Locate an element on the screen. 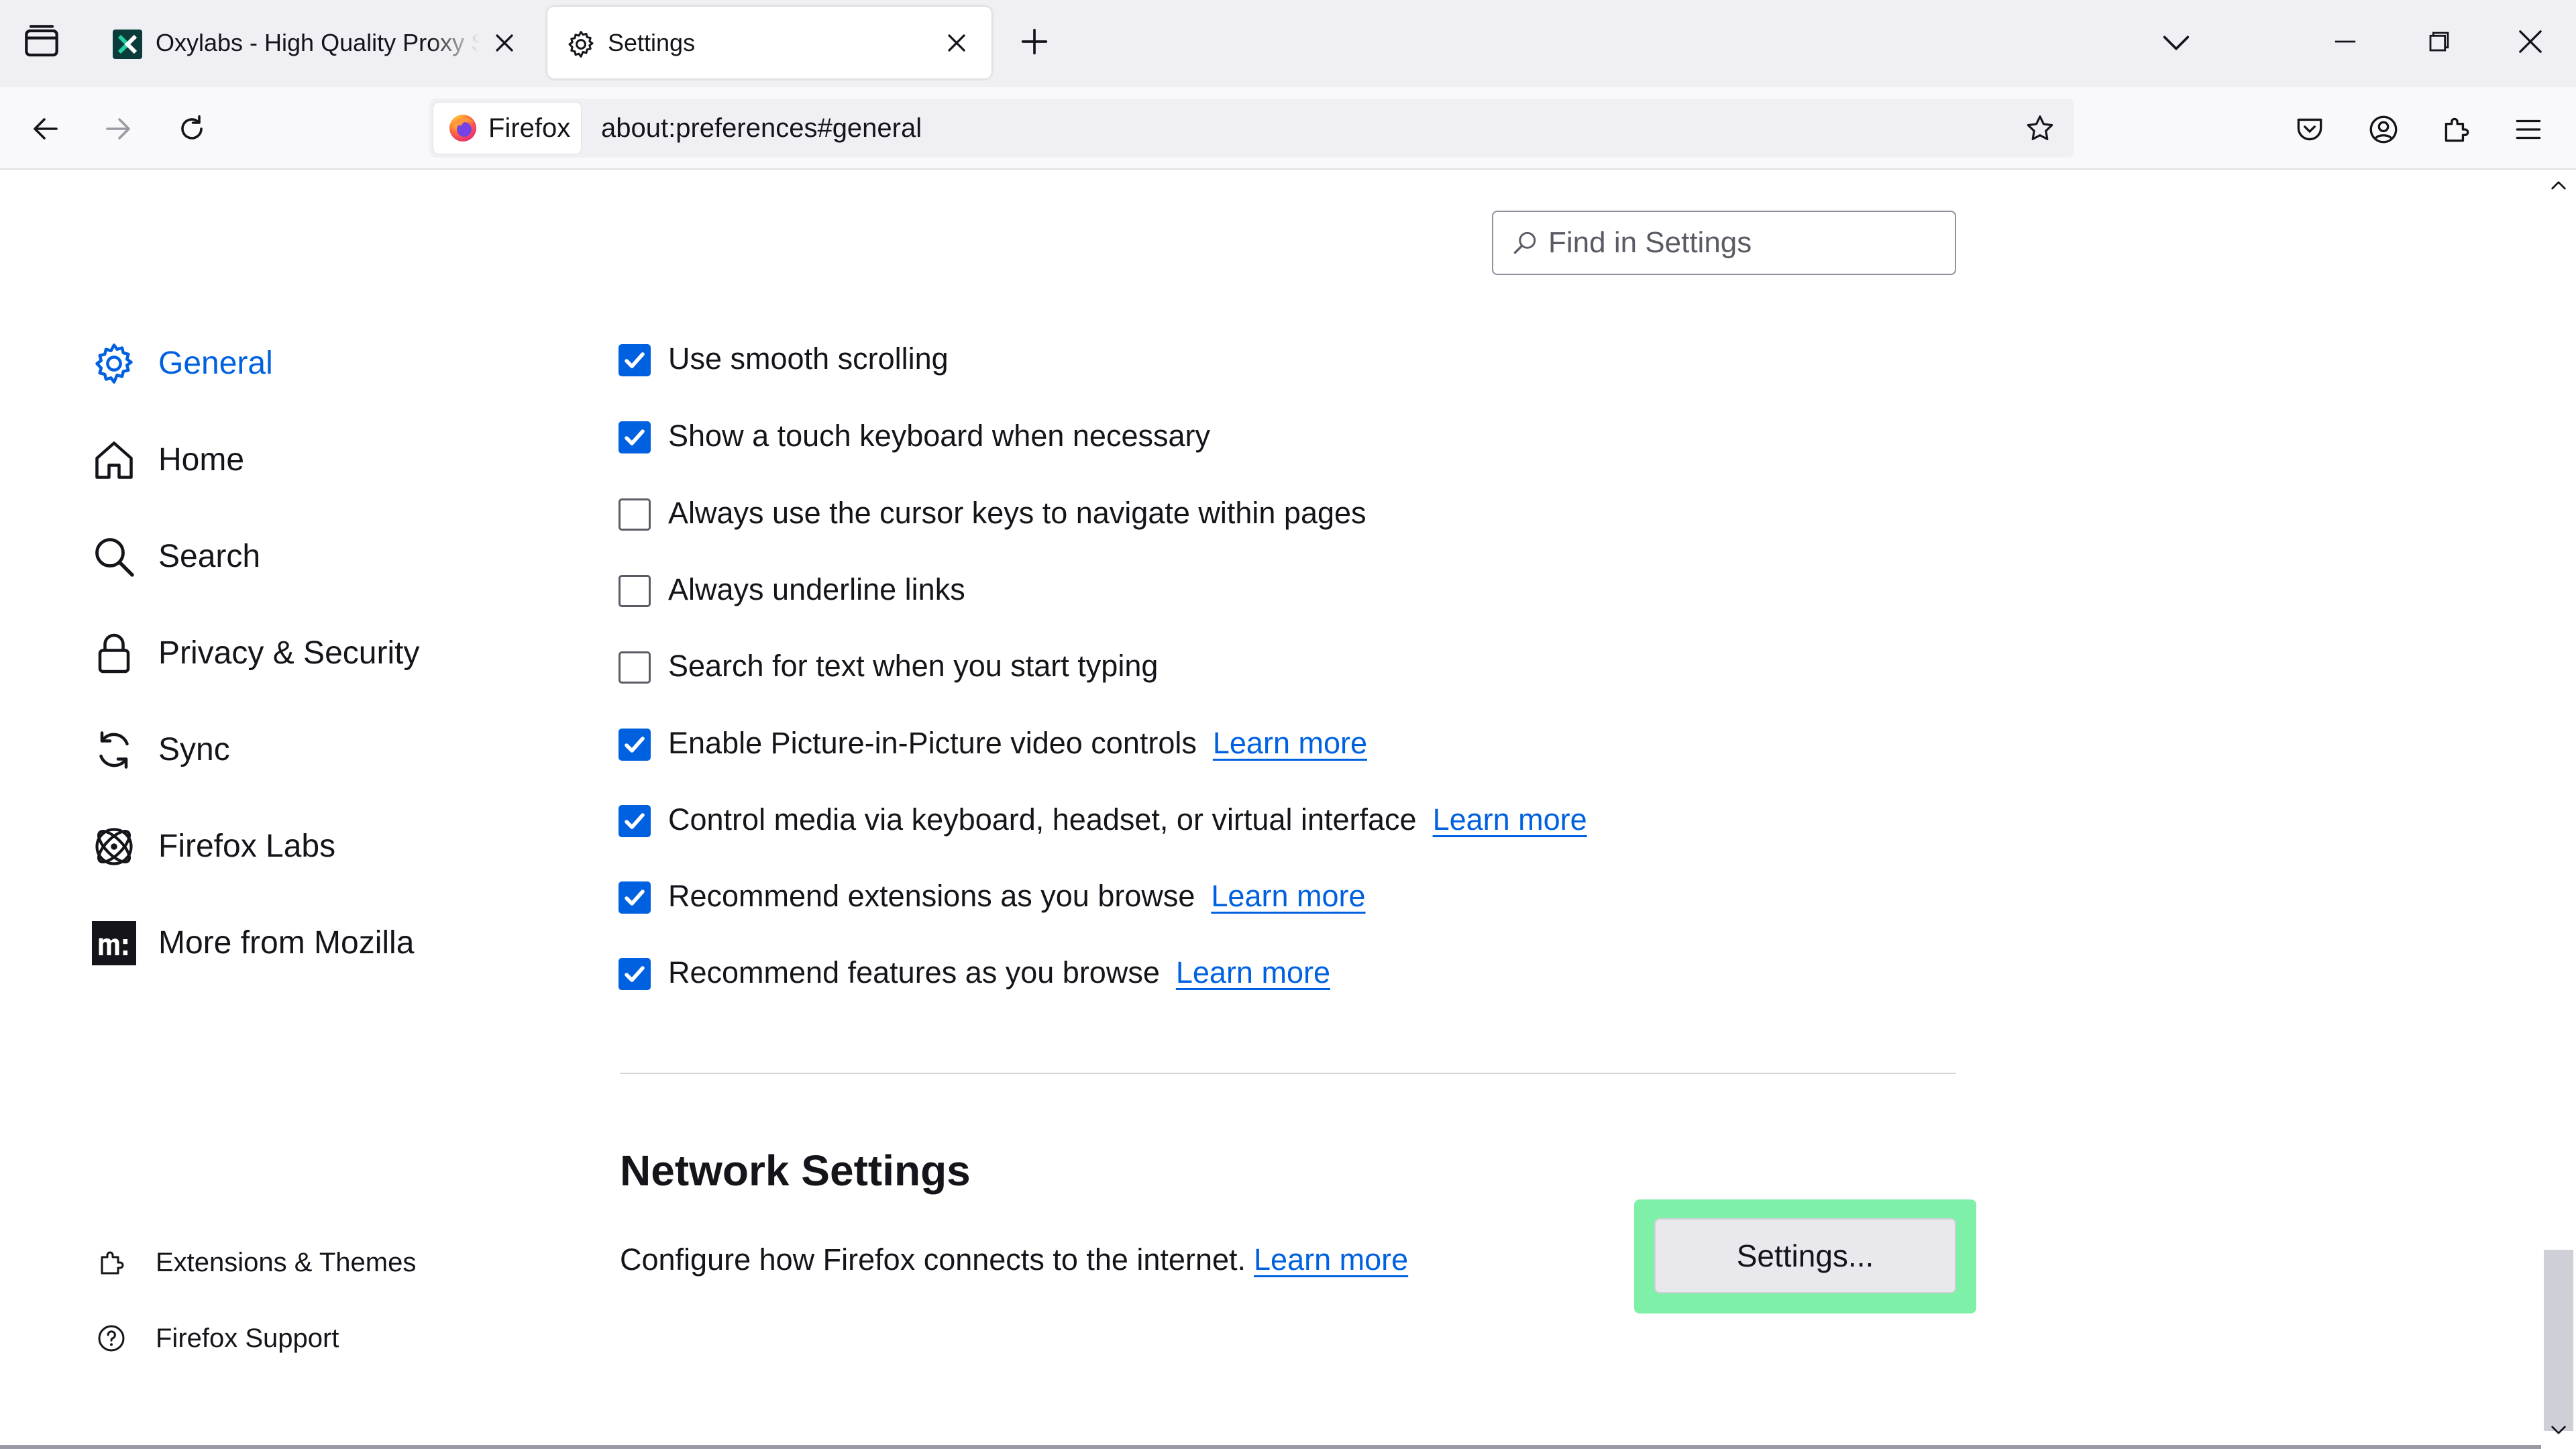 This screenshot has height=1449, width=2576. tab-oxylabs: Oxylabs - High Quality Proxy Se is located at coordinates (312, 42).